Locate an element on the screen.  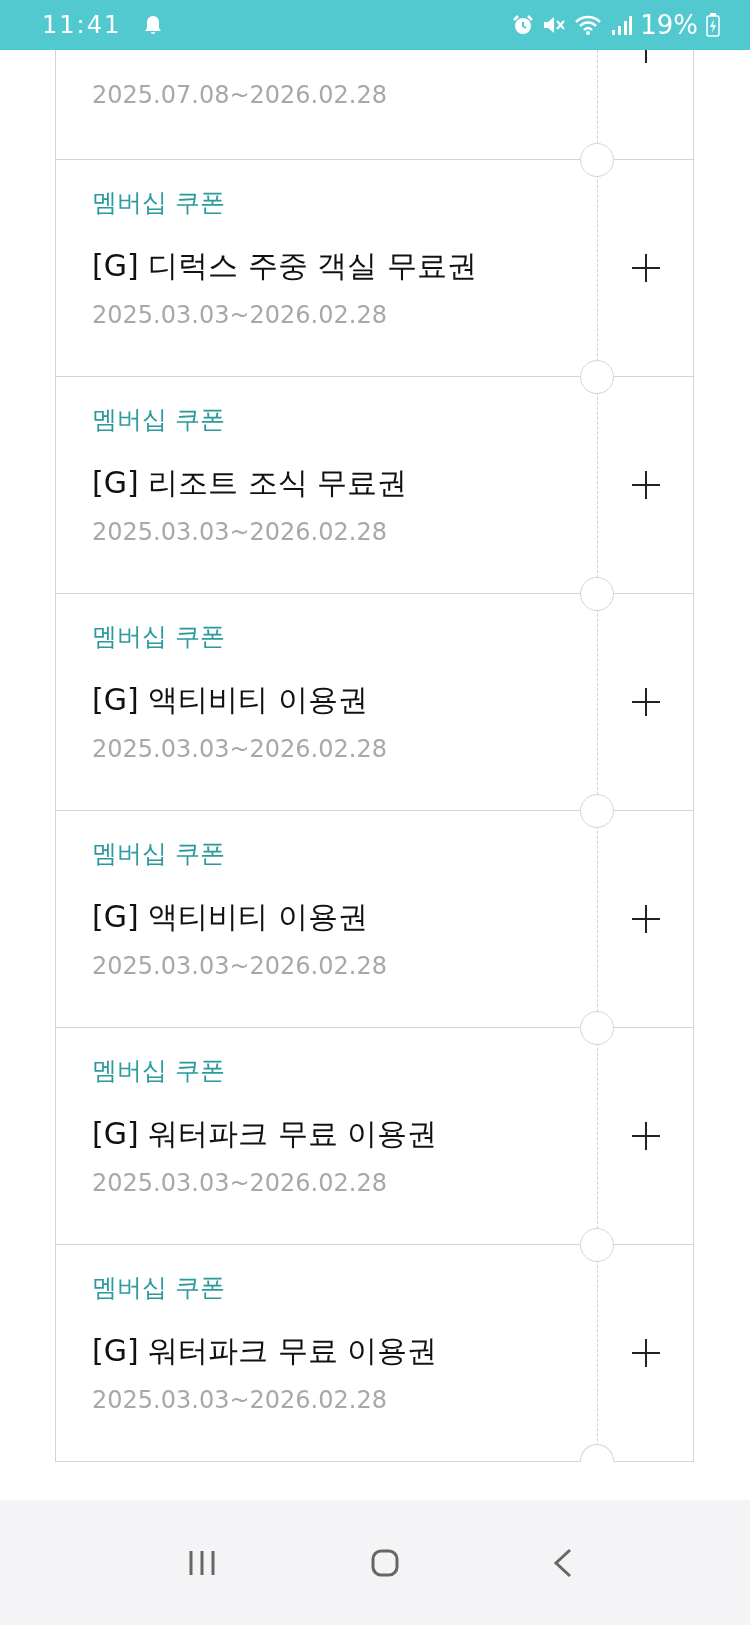
coupon-title: [G] 디럭스 주중 객실 무료권 is located at coordinates (284, 266).